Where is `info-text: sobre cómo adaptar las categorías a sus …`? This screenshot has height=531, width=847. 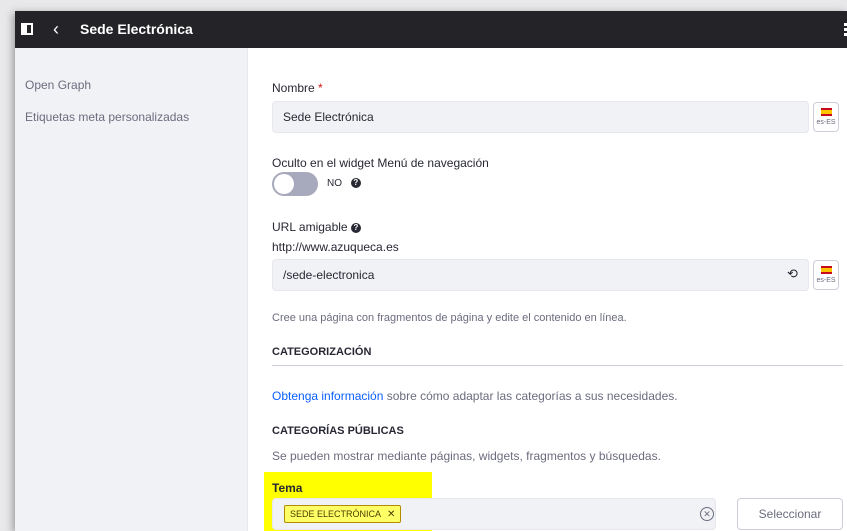 info-text: sobre cómo adaptar las categorías a sus … is located at coordinates (530, 396).